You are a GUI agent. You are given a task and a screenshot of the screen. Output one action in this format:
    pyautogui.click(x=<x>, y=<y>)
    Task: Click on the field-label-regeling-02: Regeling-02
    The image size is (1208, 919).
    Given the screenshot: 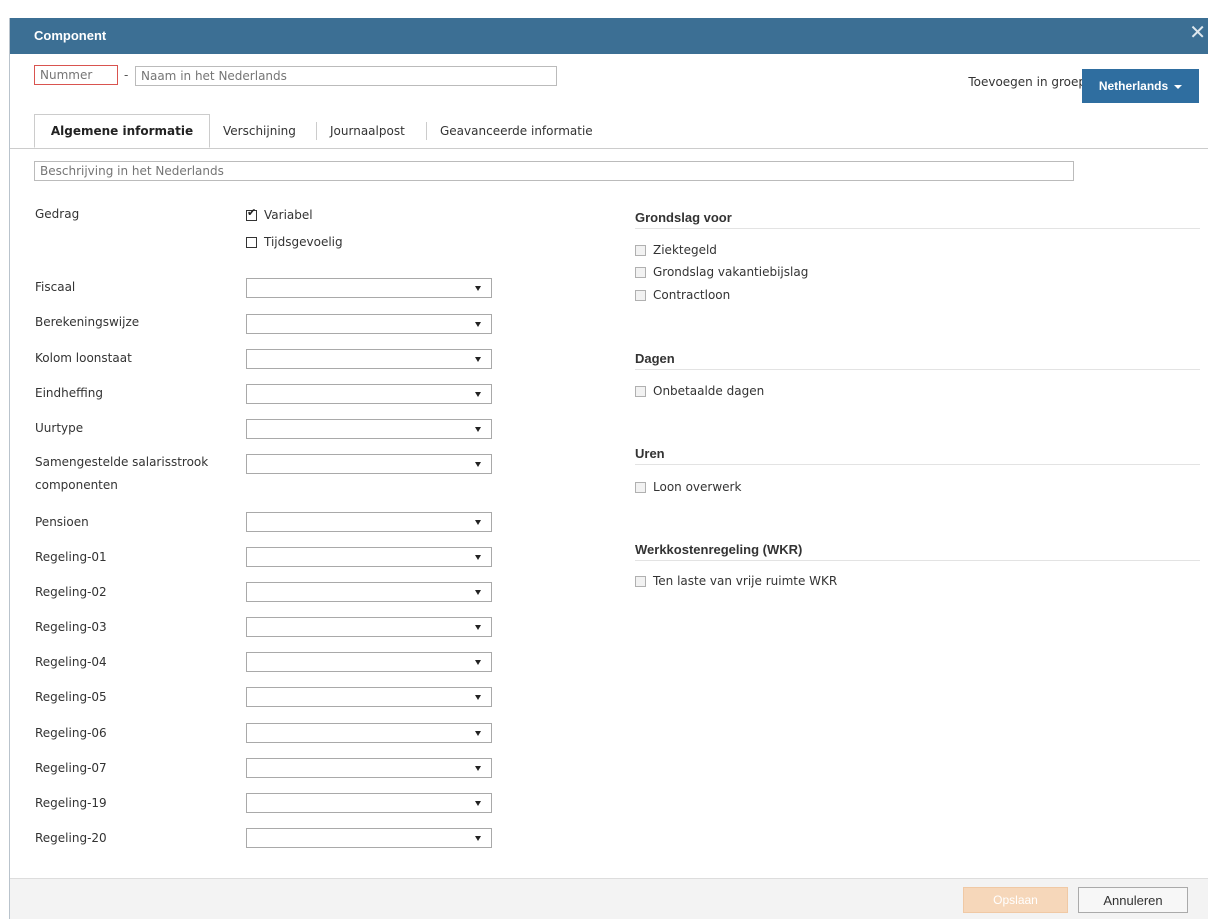 What is the action you would take?
    pyautogui.click(x=71, y=592)
    